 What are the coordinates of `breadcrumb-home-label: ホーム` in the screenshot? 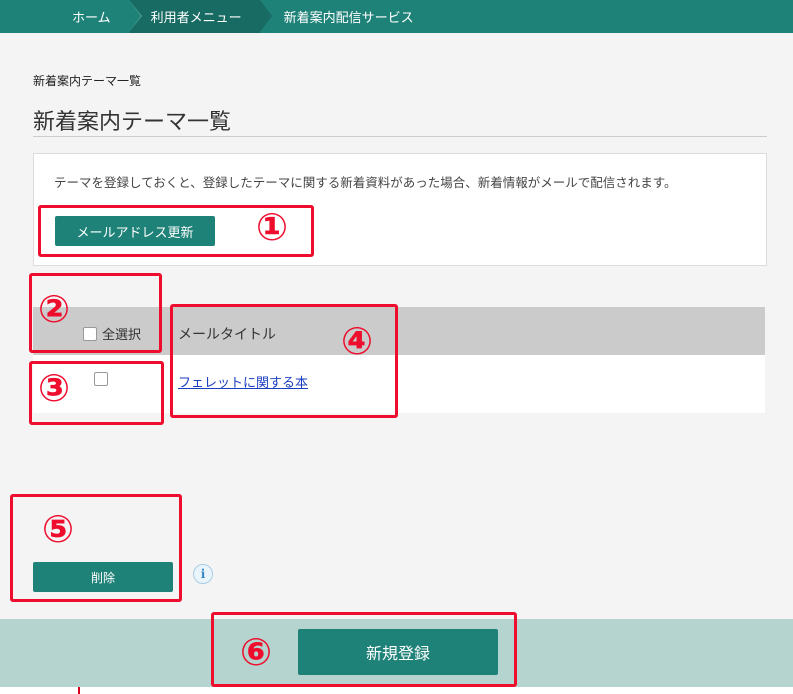 It's located at (91, 16).